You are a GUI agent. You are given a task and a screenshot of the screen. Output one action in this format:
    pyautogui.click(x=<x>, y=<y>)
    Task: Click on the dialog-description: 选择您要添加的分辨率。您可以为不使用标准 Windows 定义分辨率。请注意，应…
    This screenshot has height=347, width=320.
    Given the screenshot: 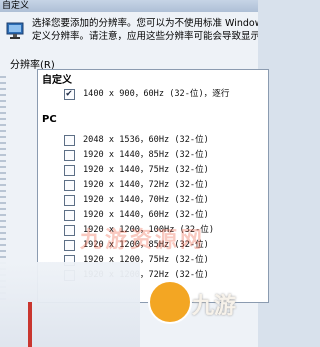 What is the action you would take?
    pyautogui.click(x=145, y=30)
    